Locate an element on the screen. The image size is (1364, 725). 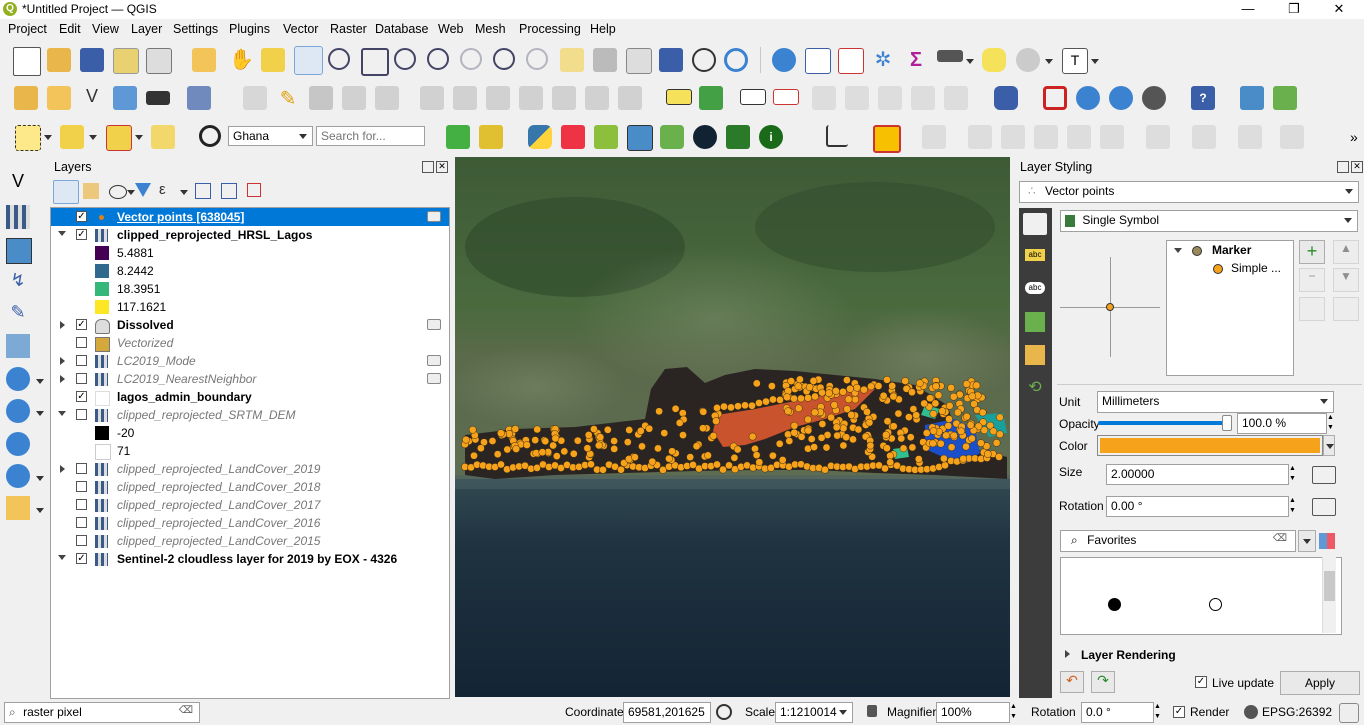
legend-item: 117.1621 is located at coordinates (250, 307).